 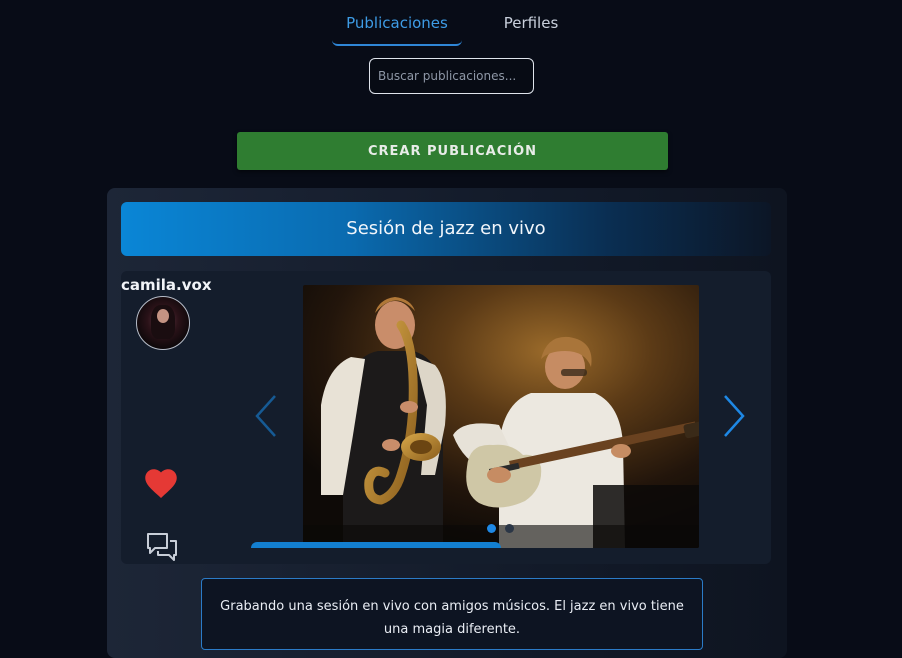 I want to click on comments-icon, so click(x=162, y=547).